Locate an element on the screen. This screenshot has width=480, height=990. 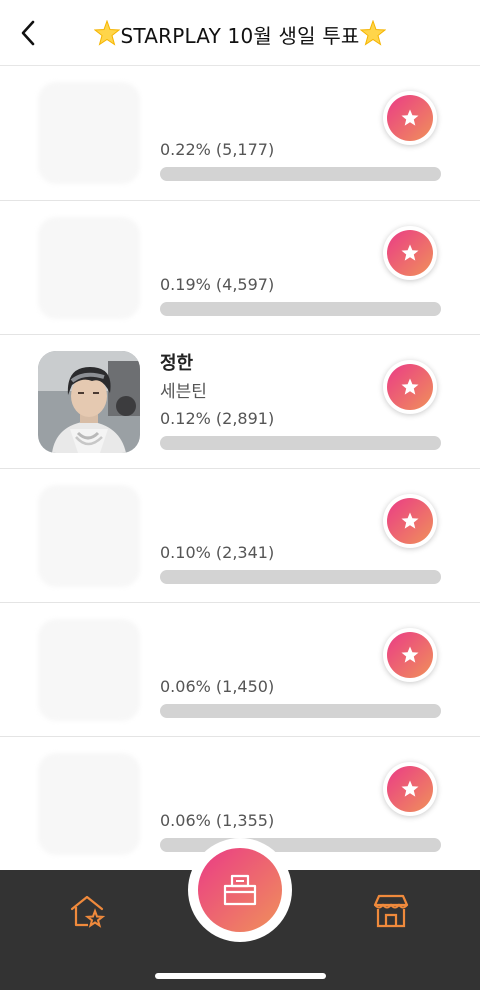
candidate-row: 0.10% (2,341) is located at coordinates (240, 536).